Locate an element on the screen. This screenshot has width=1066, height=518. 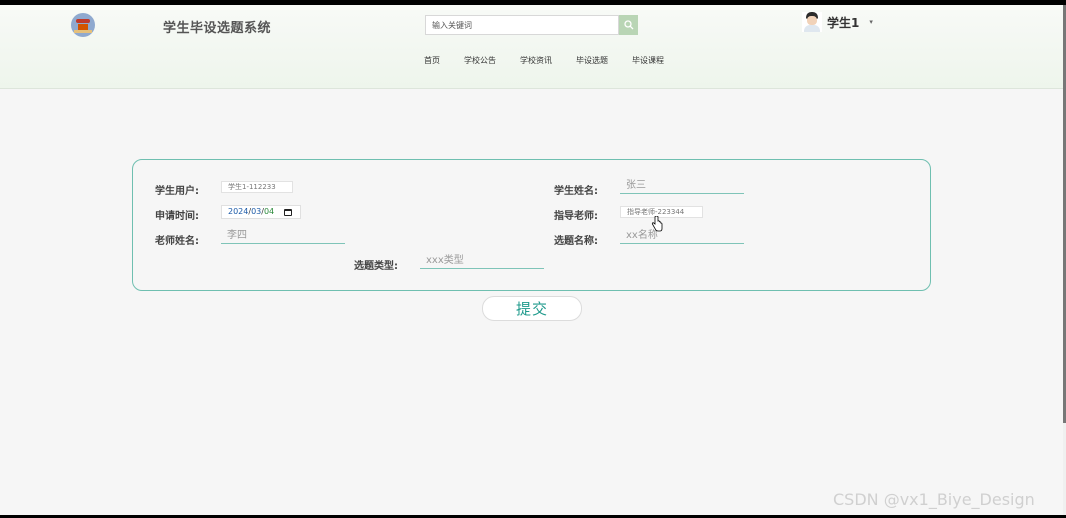
nav-item-home: 首页 is located at coordinates (432, 60).